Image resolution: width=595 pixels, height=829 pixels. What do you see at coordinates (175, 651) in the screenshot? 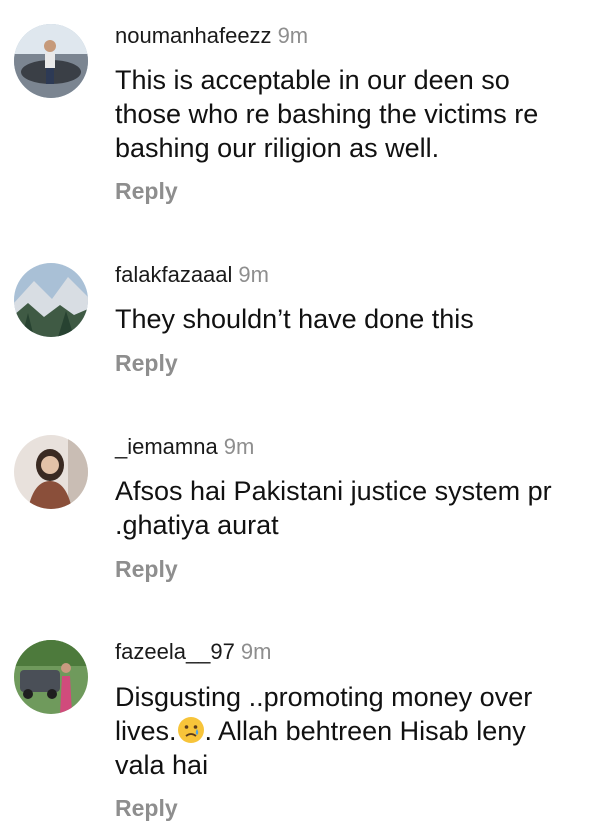
I see `username: fazeela__97` at bounding box center [175, 651].